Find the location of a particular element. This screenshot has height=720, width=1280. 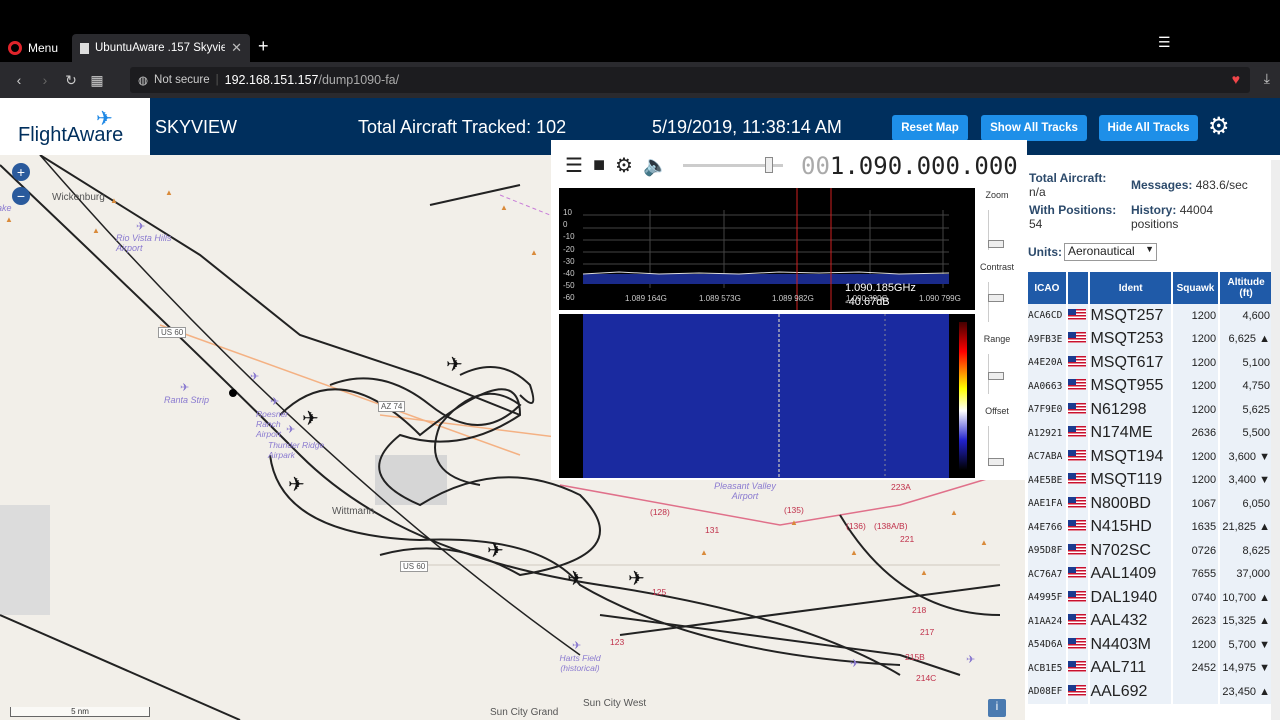

x-tick: 1.089 982G is located at coordinates (793, 298).